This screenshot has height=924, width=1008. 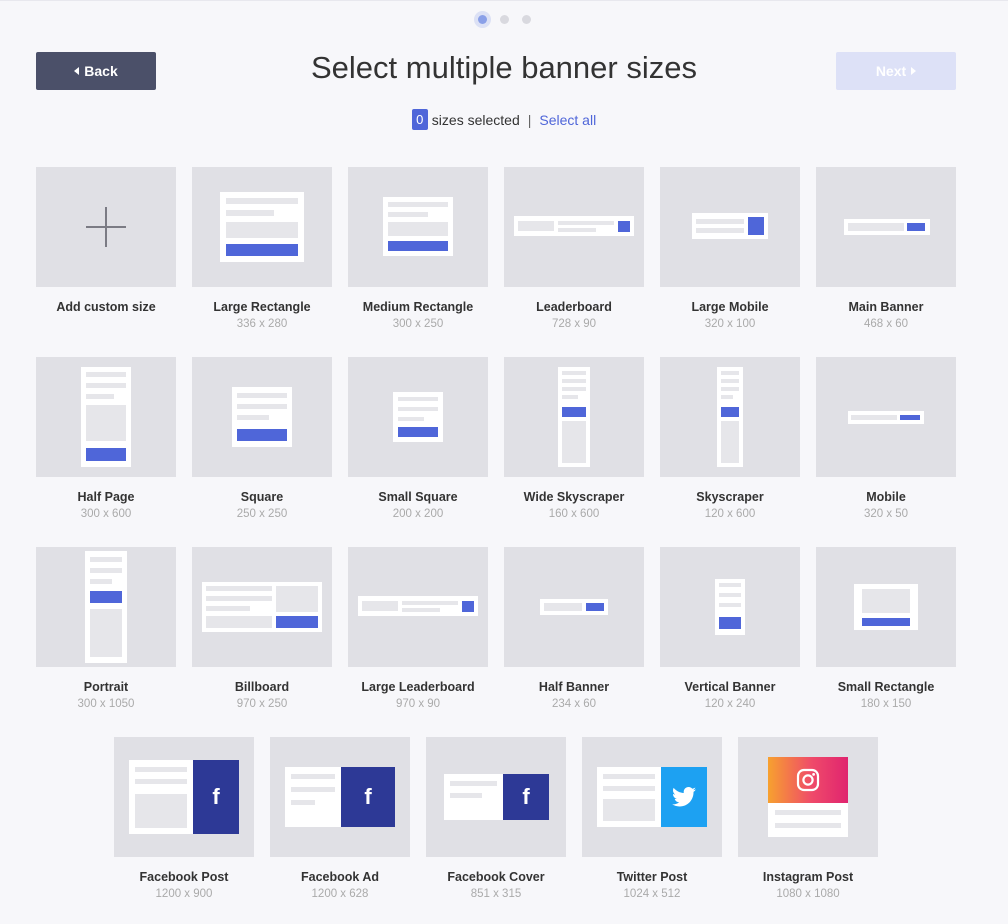 What do you see at coordinates (504, 0) in the screenshot?
I see `top-divider` at bounding box center [504, 0].